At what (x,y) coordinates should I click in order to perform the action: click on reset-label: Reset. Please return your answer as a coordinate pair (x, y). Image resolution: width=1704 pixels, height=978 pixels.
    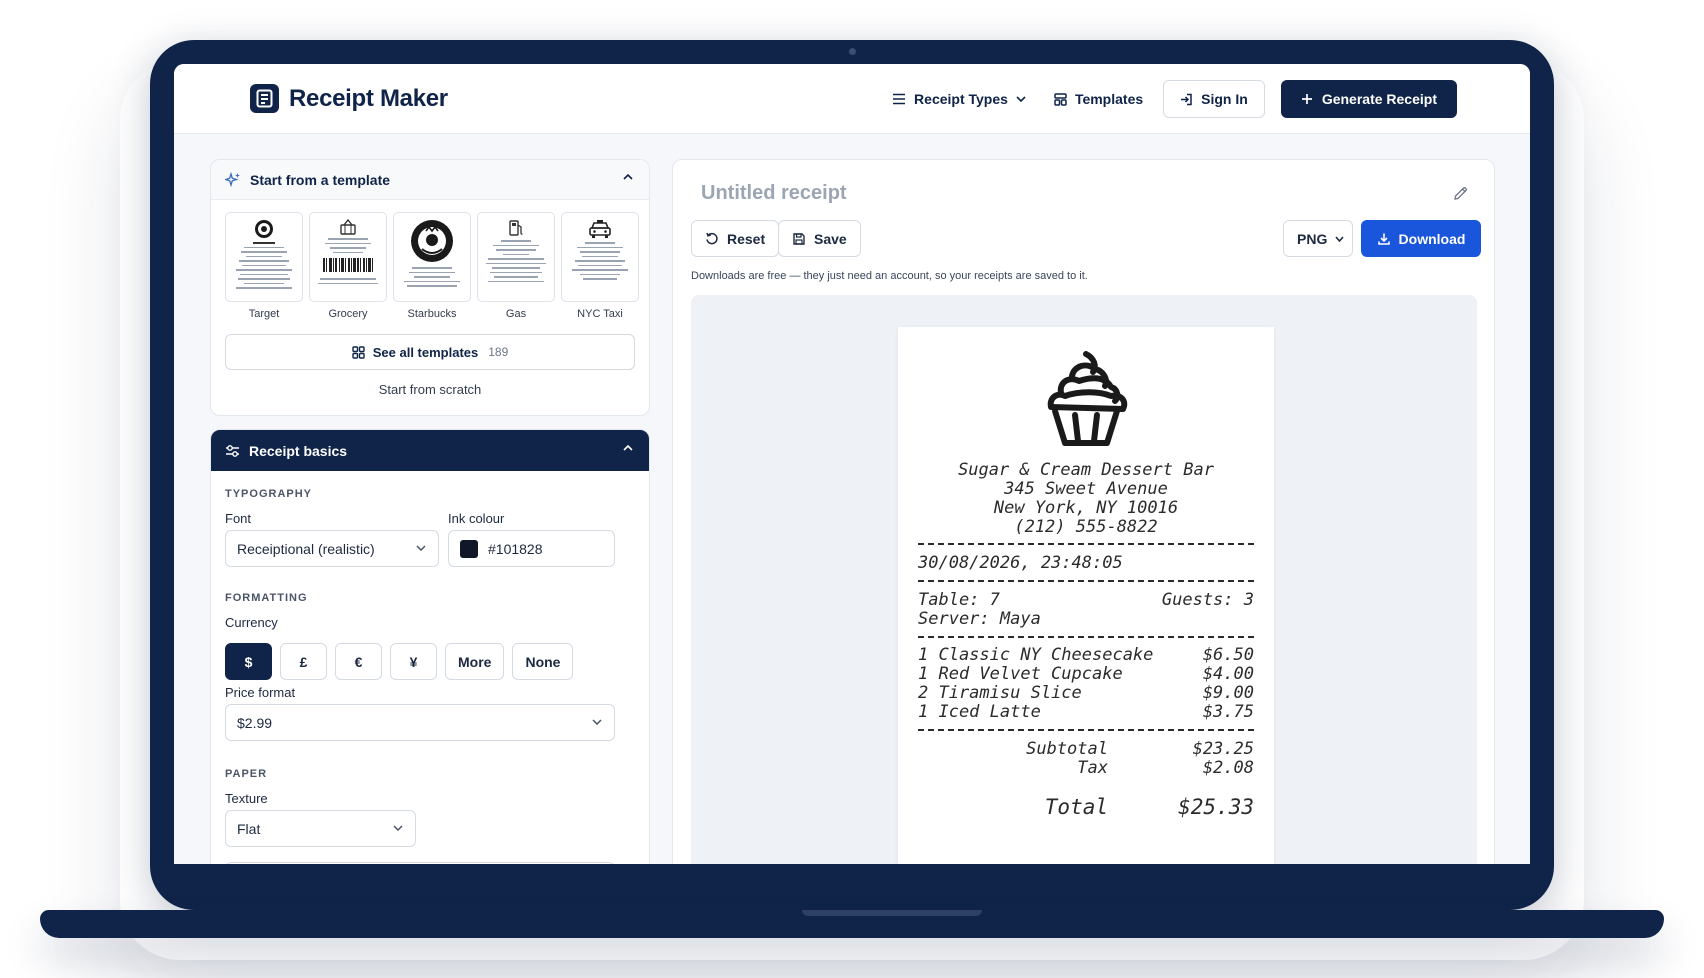
    Looking at the image, I should click on (746, 238).